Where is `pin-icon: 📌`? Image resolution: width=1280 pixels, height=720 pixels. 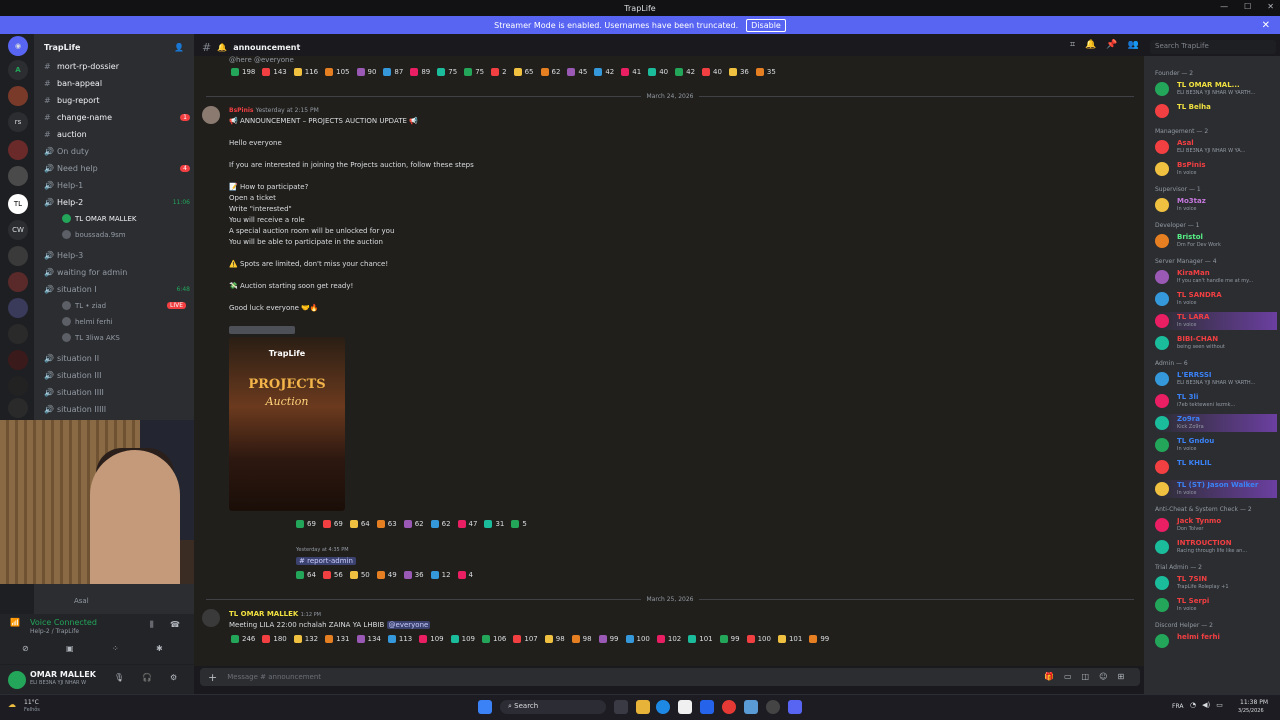
pin-icon: 📌 is located at coordinates (1111, 45).